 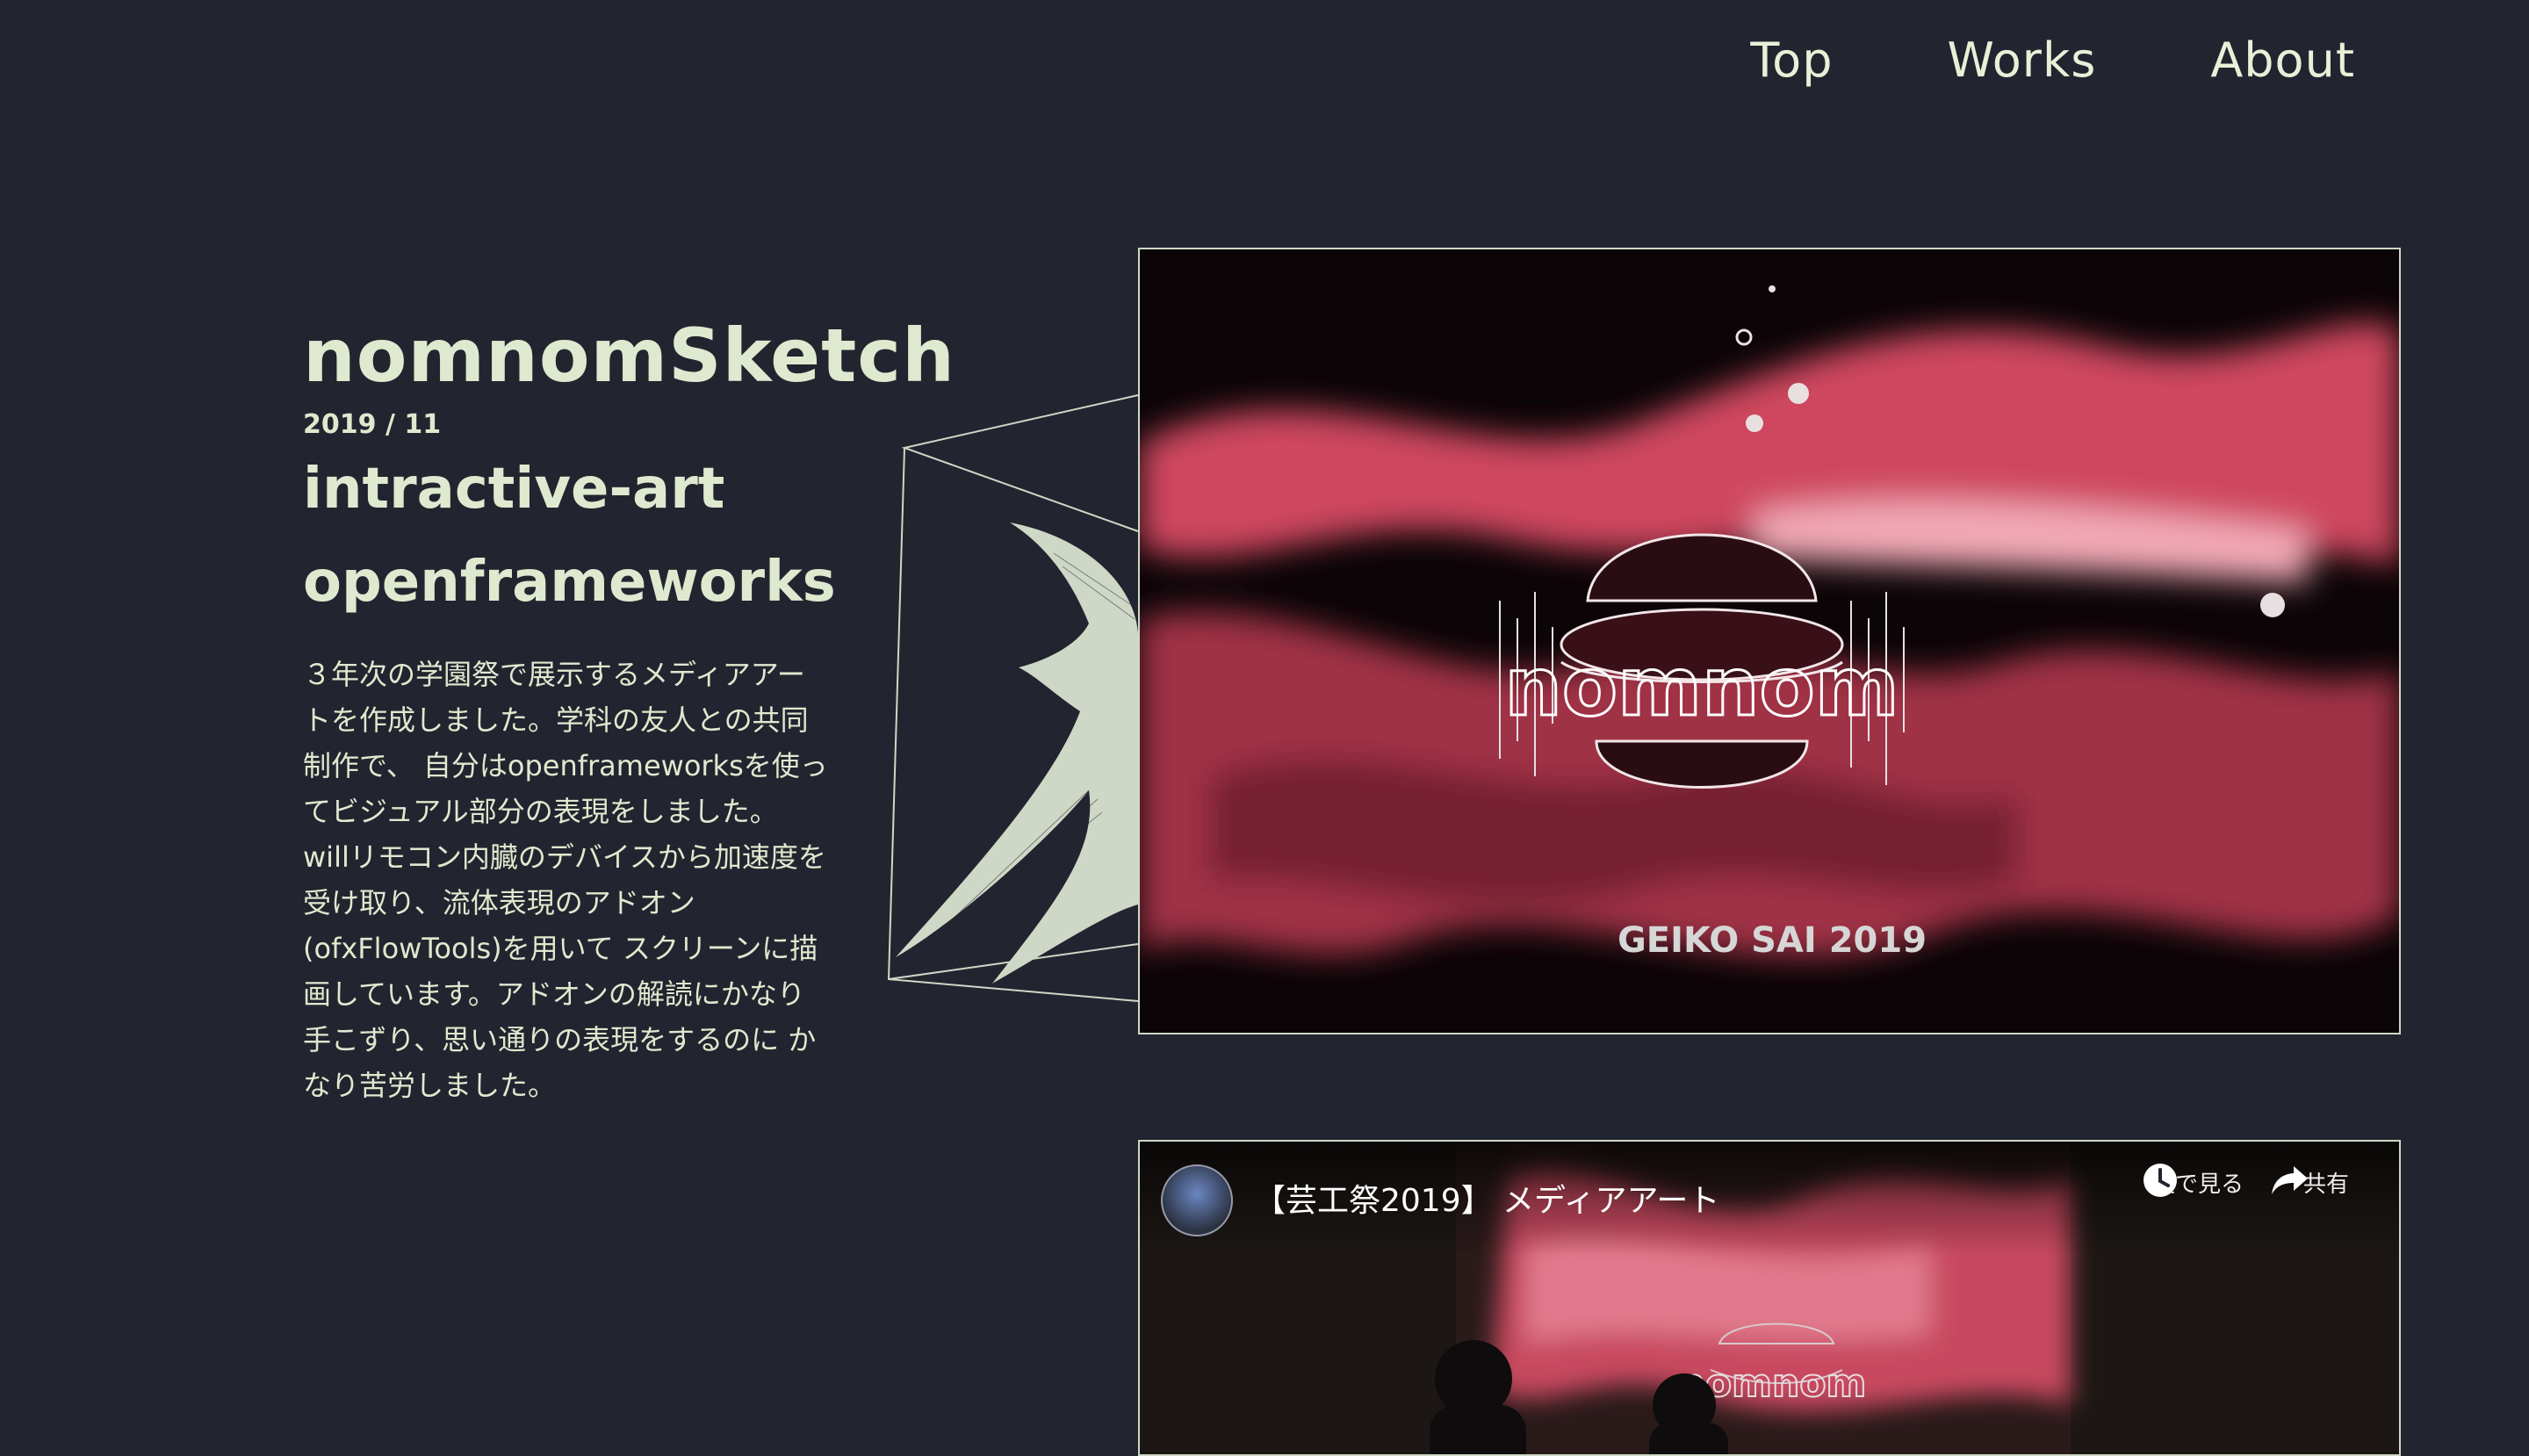 I want to click on description-line: 受け取り、流体表現のアドオン, so click(x=499, y=902).